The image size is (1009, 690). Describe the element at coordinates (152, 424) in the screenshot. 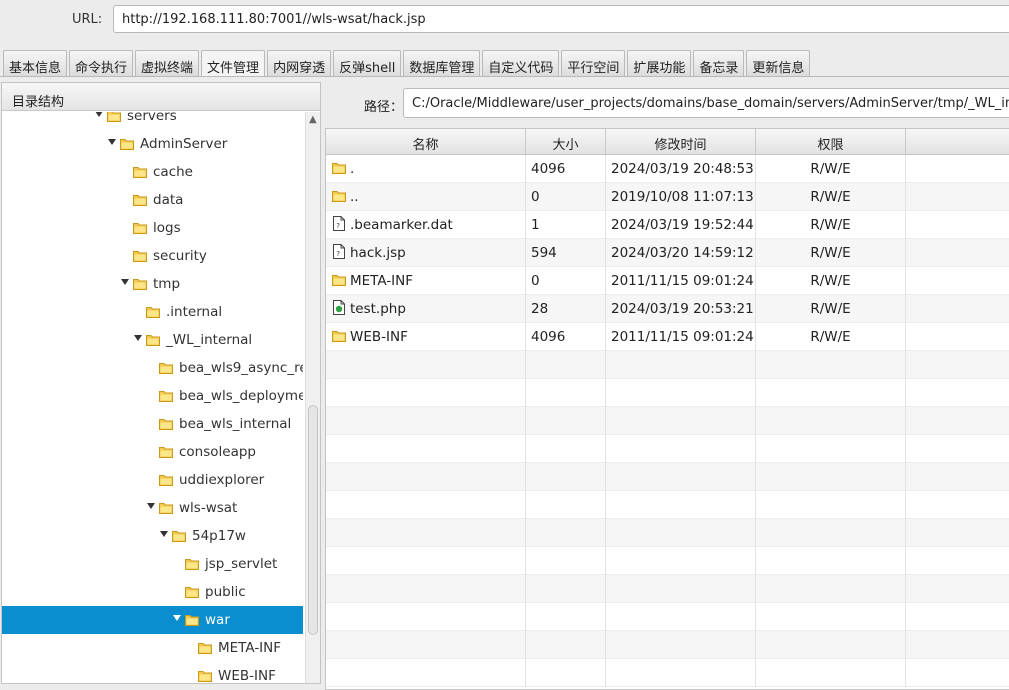

I see `tree-item: bea_wls_internal` at that location.